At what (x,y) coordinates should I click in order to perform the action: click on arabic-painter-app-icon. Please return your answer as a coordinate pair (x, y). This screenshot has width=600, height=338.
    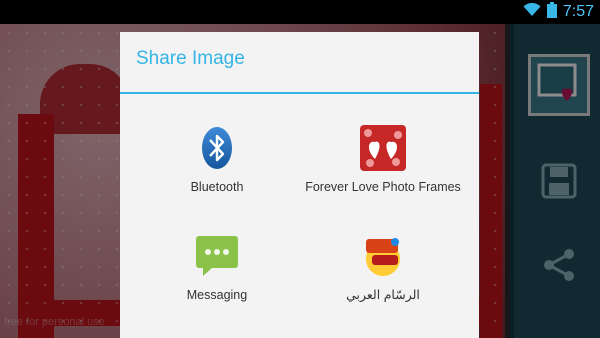
    Looking at the image, I should click on (383, 256).